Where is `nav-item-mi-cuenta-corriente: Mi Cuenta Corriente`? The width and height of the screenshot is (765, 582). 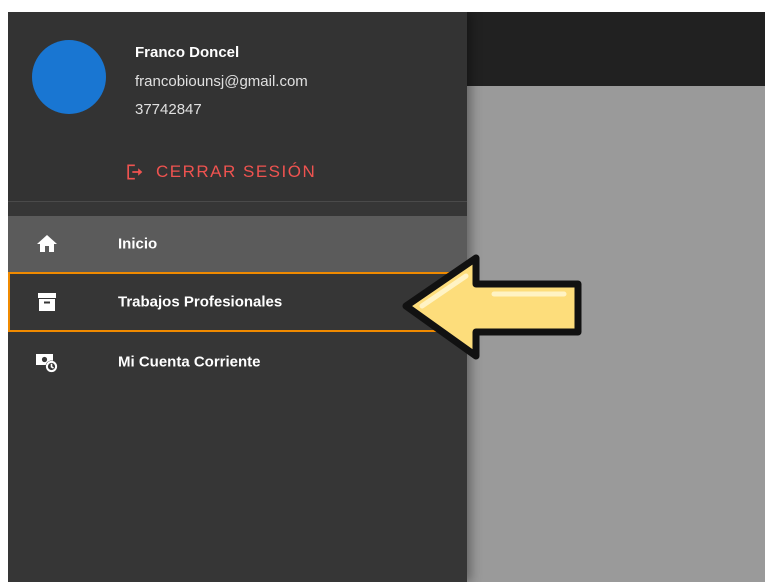
nav-item-mi-cuenta-corriente: Mi Cuenta Corriente is located at coordinates (237, 362).